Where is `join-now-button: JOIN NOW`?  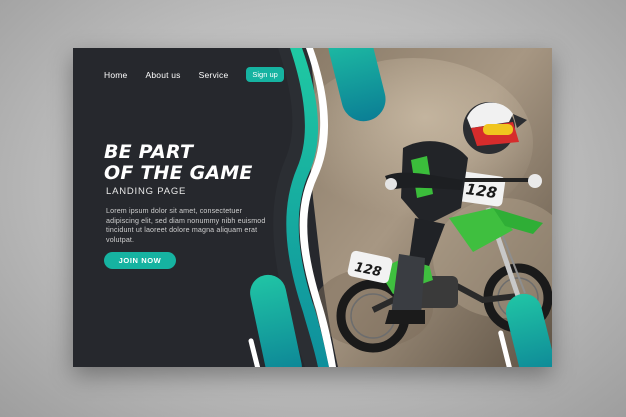 join-now-button: JOIN NOW is located at coordinates (140, 260).